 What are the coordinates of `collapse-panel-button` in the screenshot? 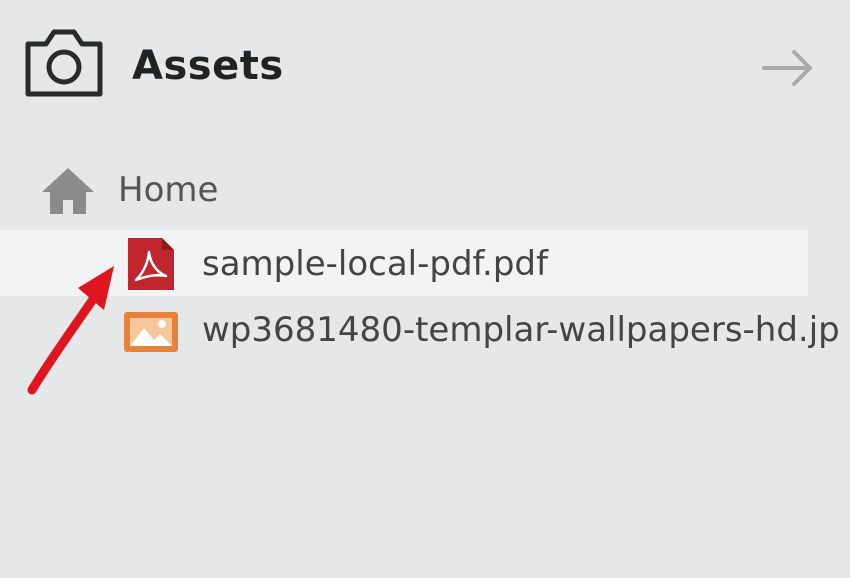 It's located at (788, 68).